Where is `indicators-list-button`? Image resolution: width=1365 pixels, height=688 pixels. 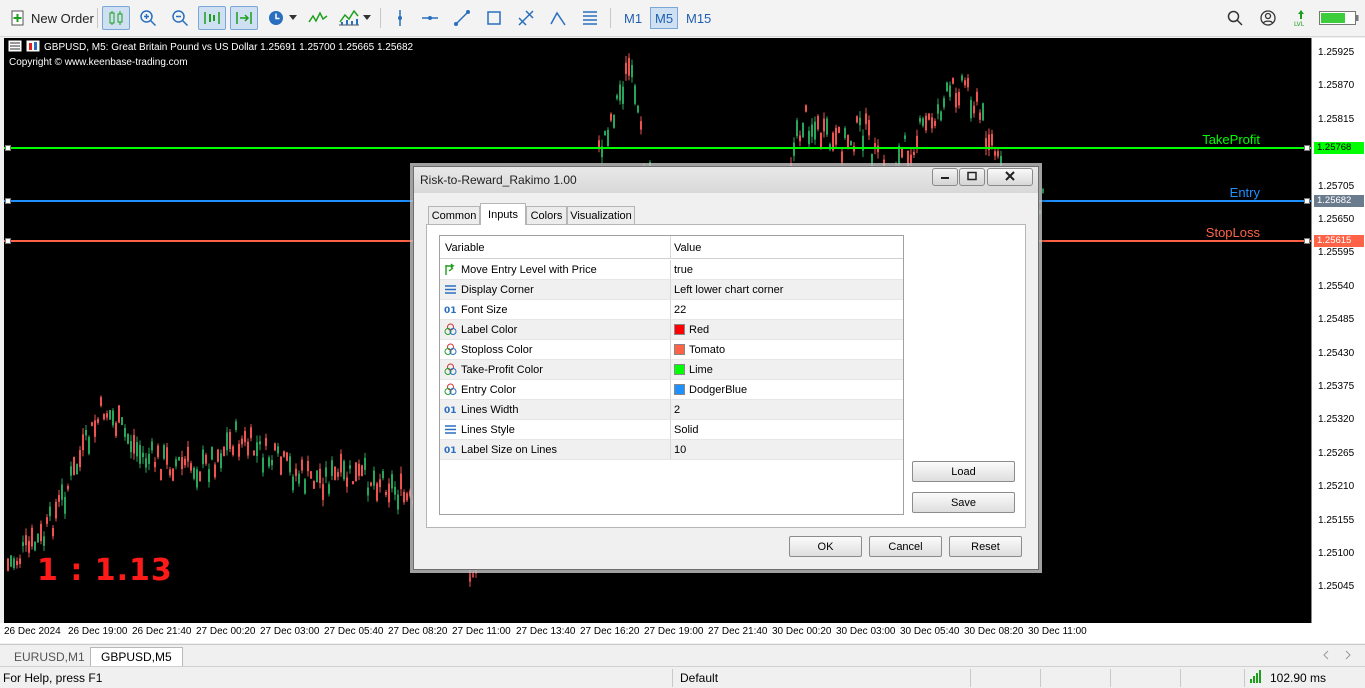 indicators-list-button is located at coordinates (354, 18).